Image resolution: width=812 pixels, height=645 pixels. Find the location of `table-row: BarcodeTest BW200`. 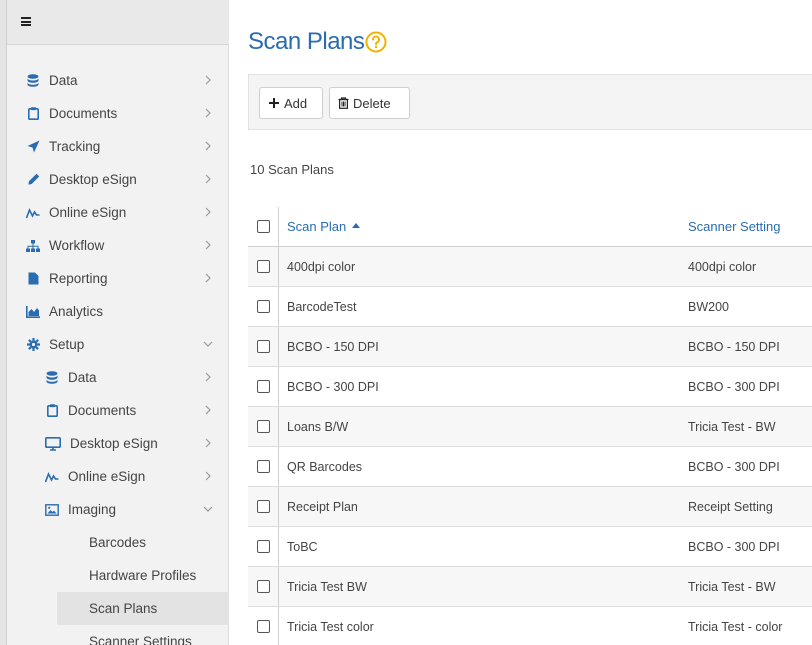

table-row: BarcodeTest BW200 is located at coordinates (530, 307).